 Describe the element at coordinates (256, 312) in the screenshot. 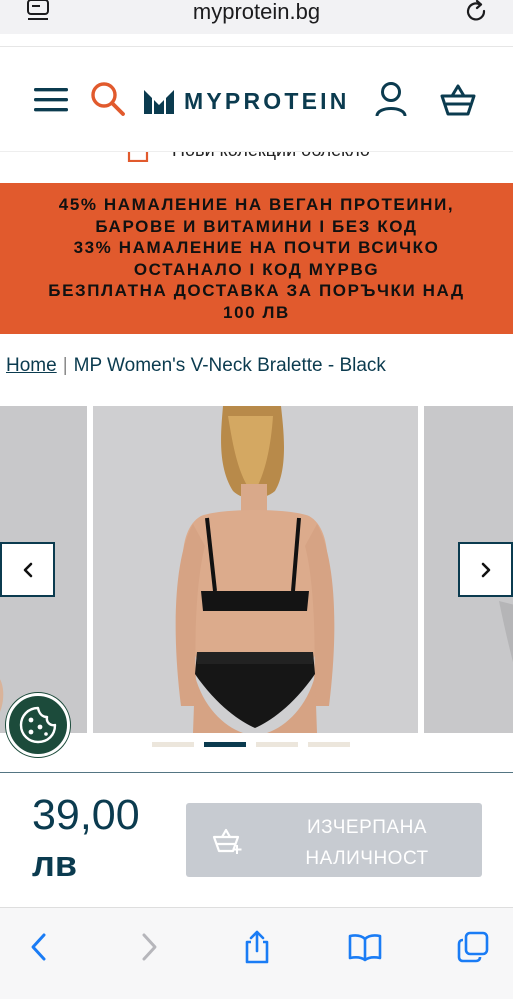

I see `promo-line: 100 ЛВ` at that location.